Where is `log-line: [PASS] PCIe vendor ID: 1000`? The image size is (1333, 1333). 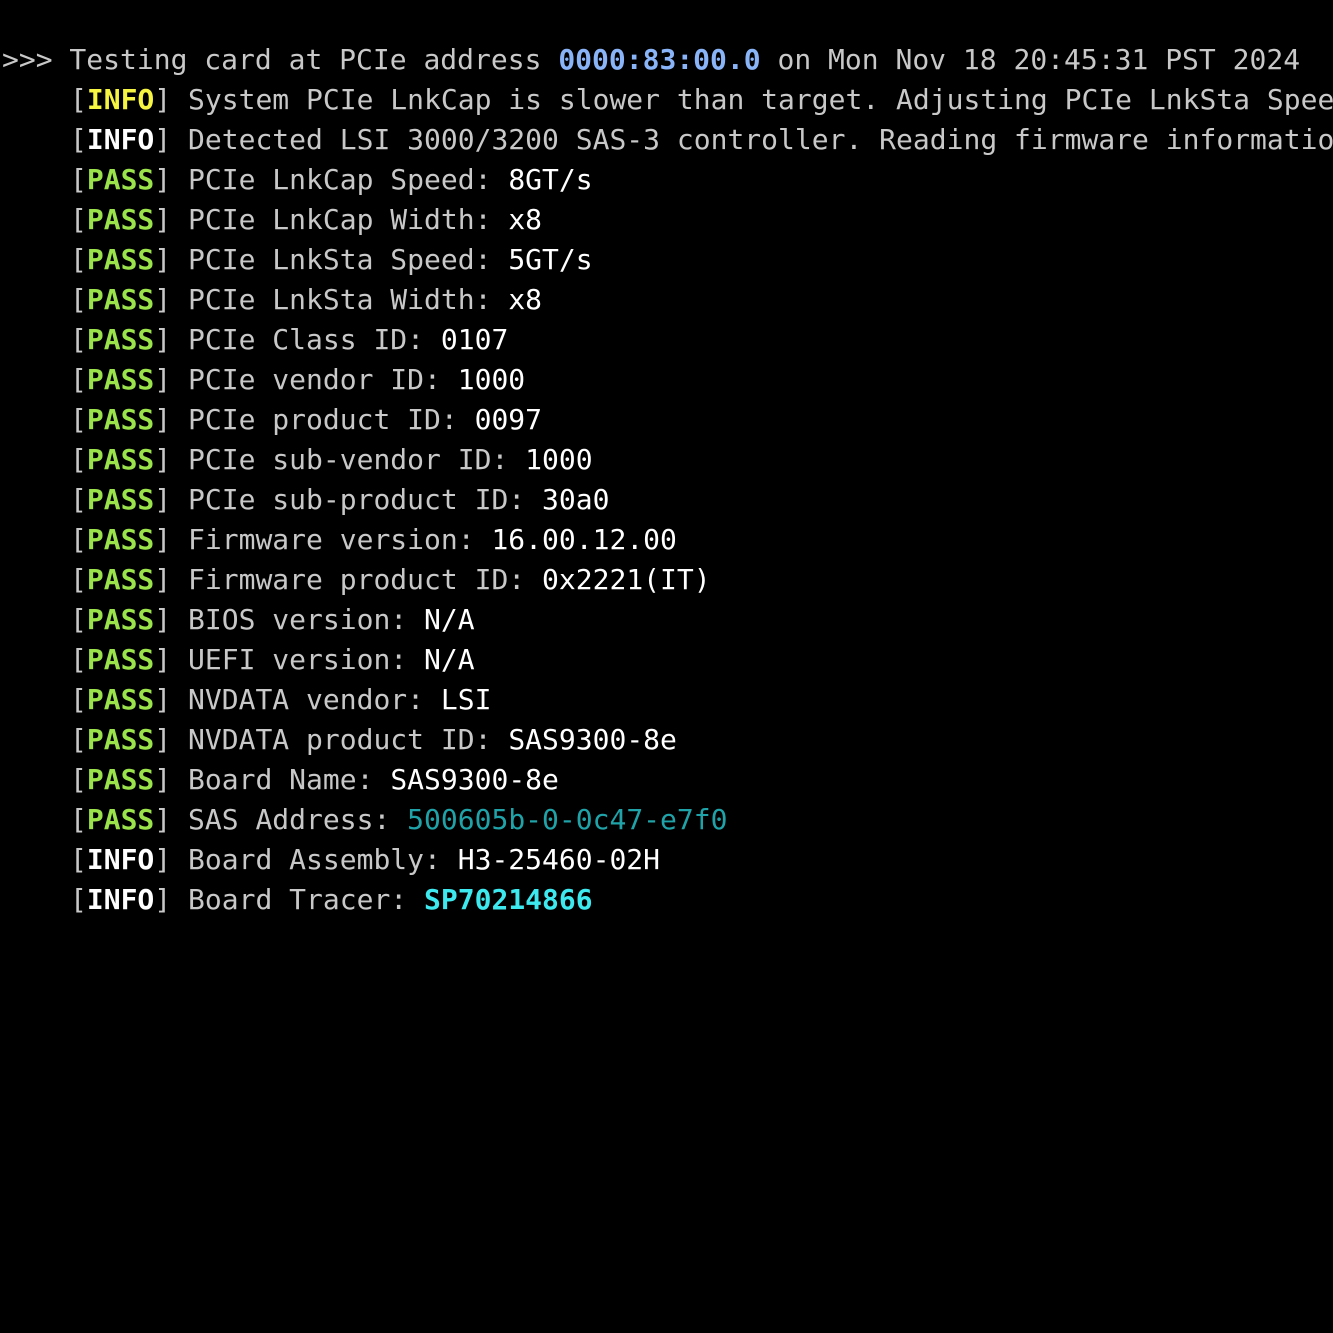 log-line: [PASS] PCIe vendor ID: 1000 is located at coordinates (666, 380).